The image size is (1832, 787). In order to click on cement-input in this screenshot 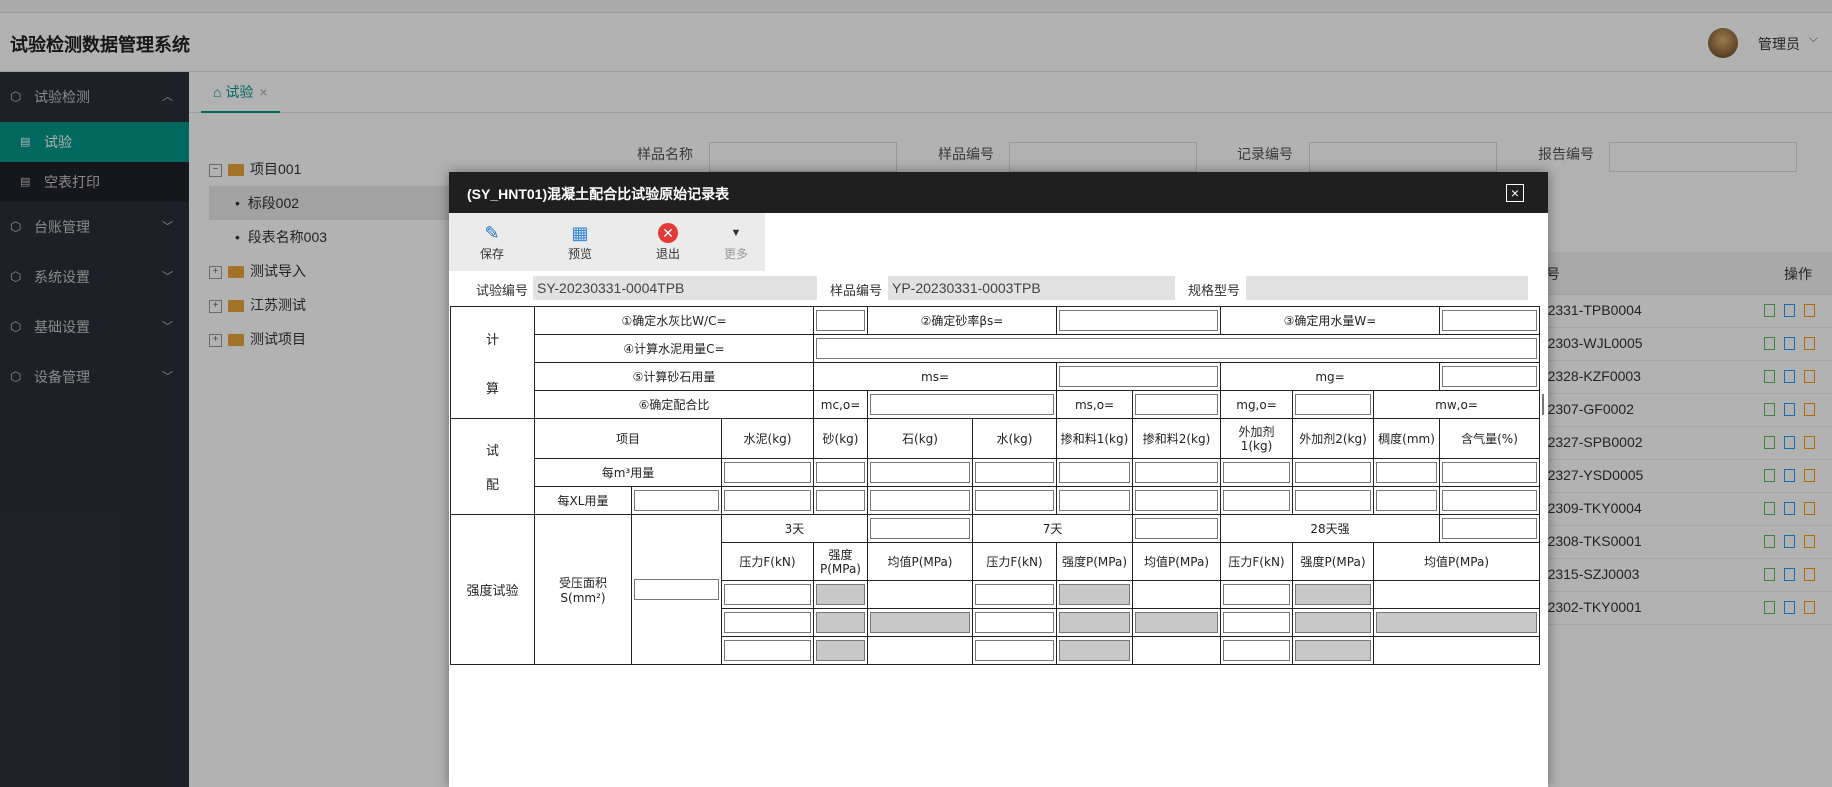, I will do `click(1177, 348)`.